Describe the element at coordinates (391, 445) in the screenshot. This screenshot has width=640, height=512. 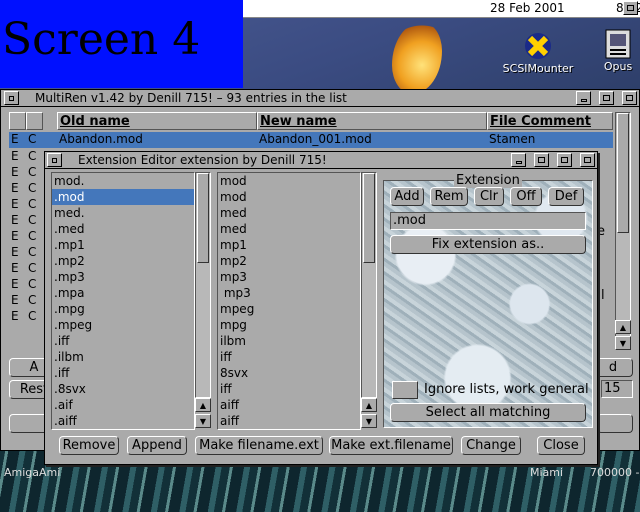
I see `make-ext-filename-button: Make ext.filename` at that location.